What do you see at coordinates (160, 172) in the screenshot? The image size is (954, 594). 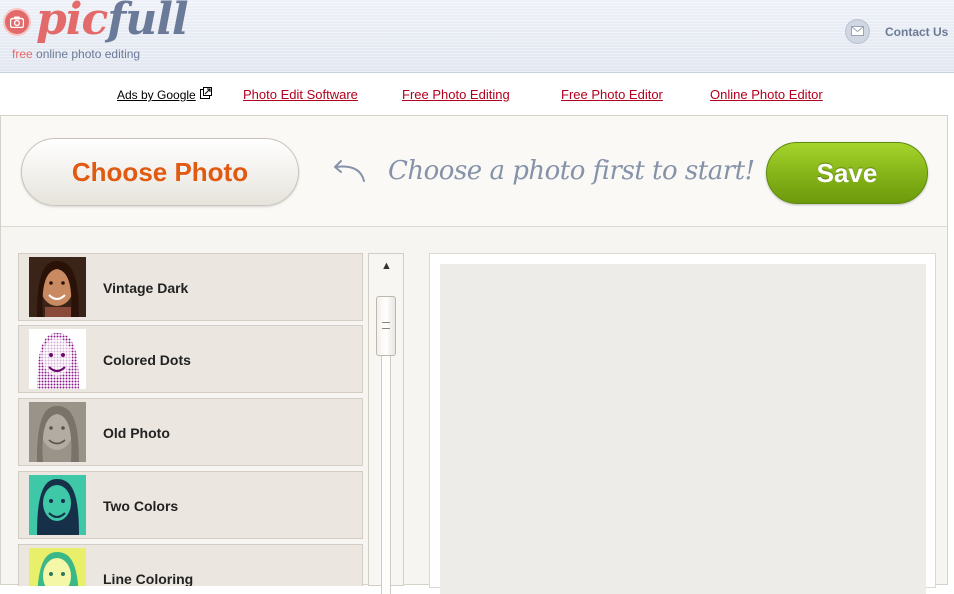 I see `choose-photo-button: Choose Photo` at bounding box center [160, 172].